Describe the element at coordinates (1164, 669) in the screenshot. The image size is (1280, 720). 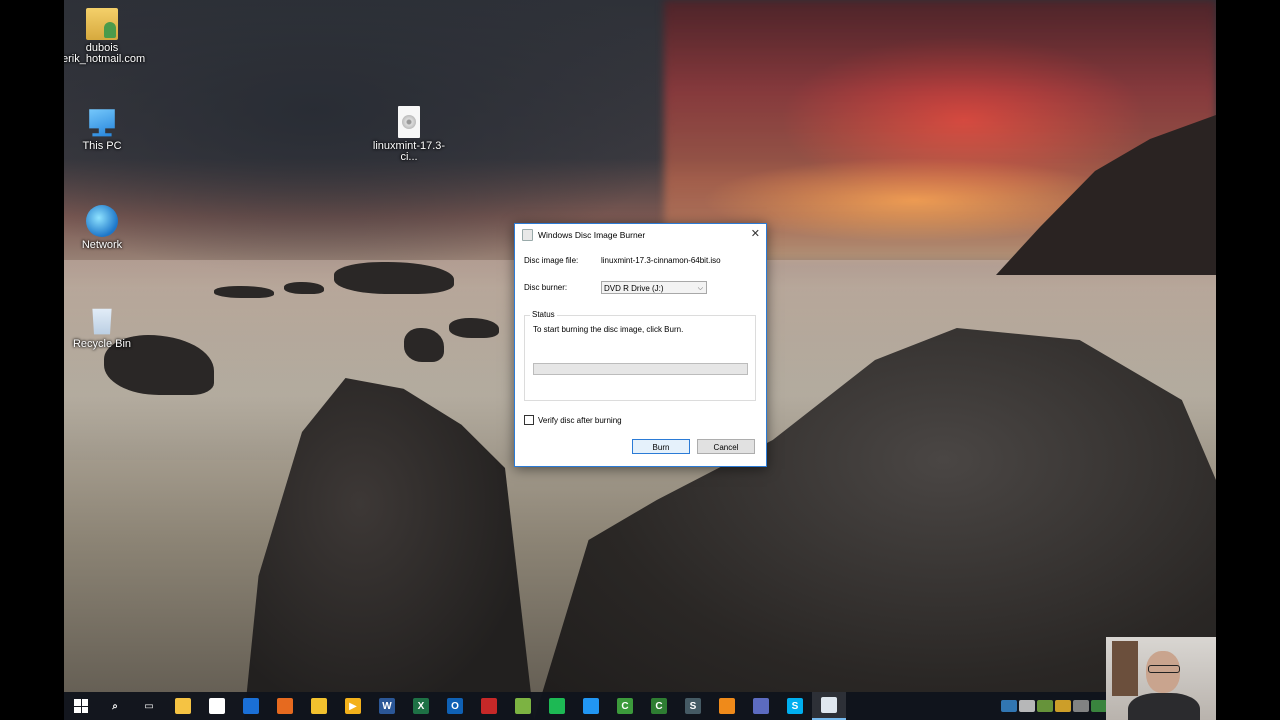
I see `presenter-glasses` at that location.